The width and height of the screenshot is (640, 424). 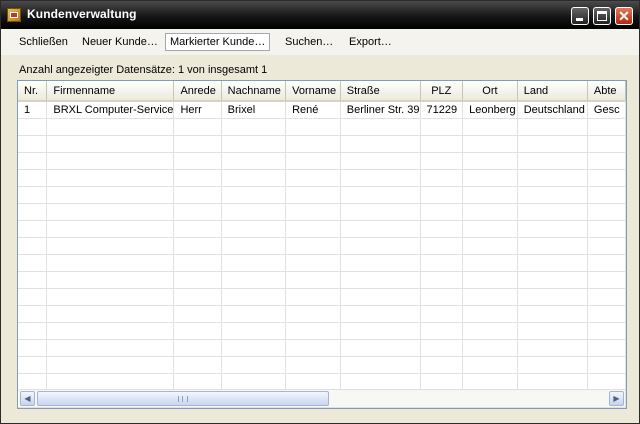 I want to click on col-header-country: Land, so click(x=552, y=91).